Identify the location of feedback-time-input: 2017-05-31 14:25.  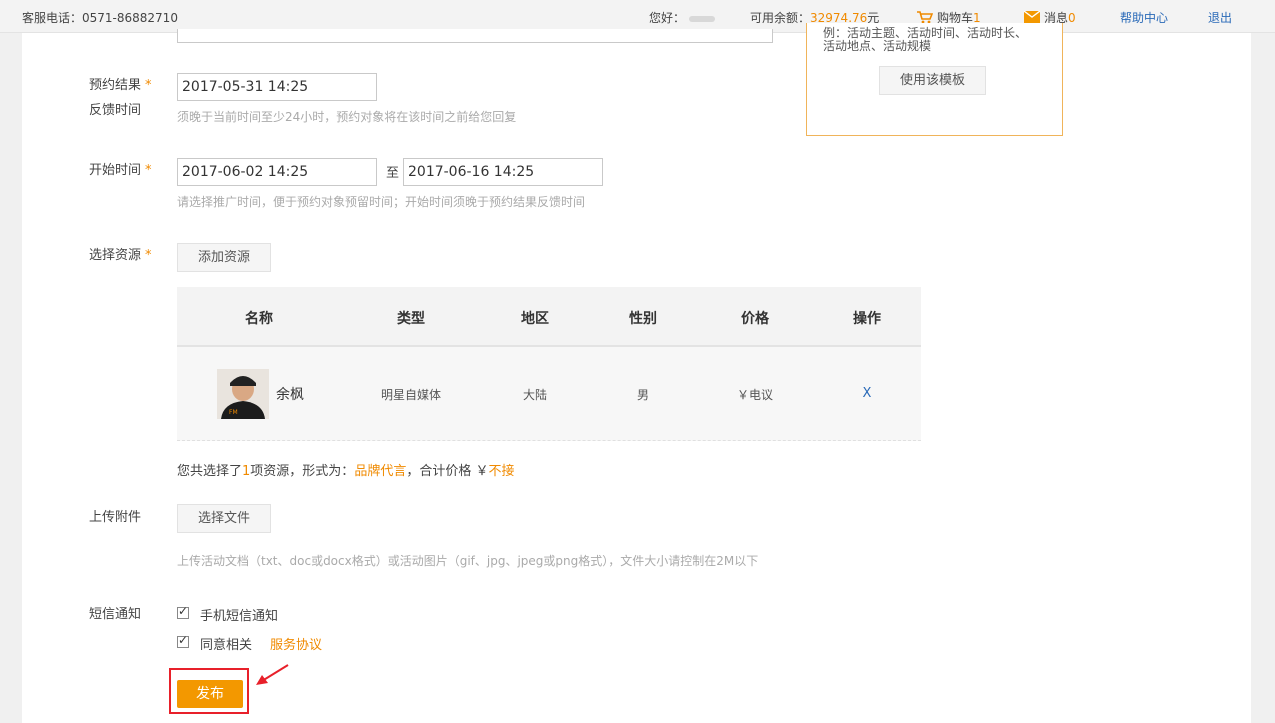
(277, 87).